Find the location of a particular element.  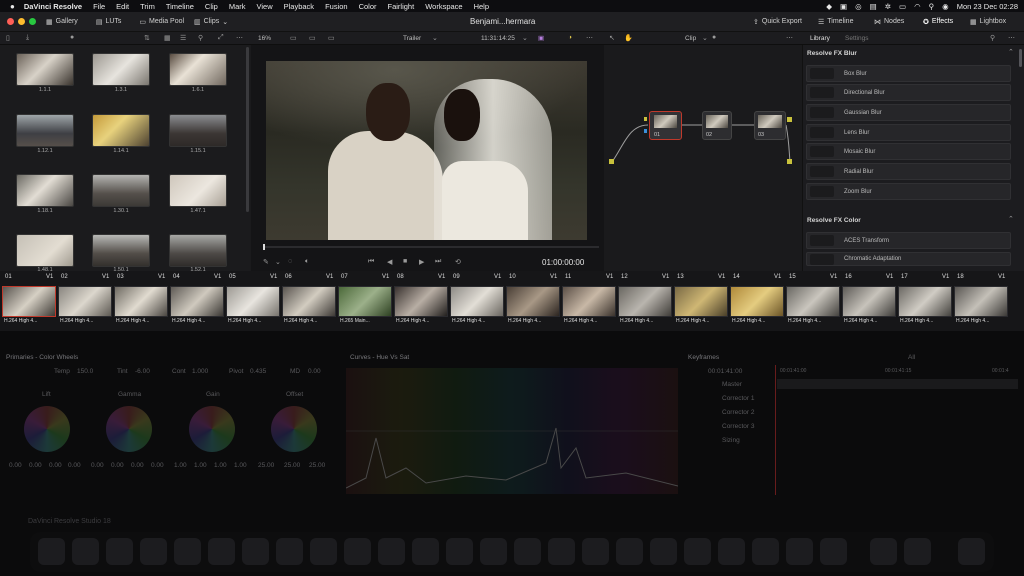

node-02: 02 is located at coordinates (717, 125).